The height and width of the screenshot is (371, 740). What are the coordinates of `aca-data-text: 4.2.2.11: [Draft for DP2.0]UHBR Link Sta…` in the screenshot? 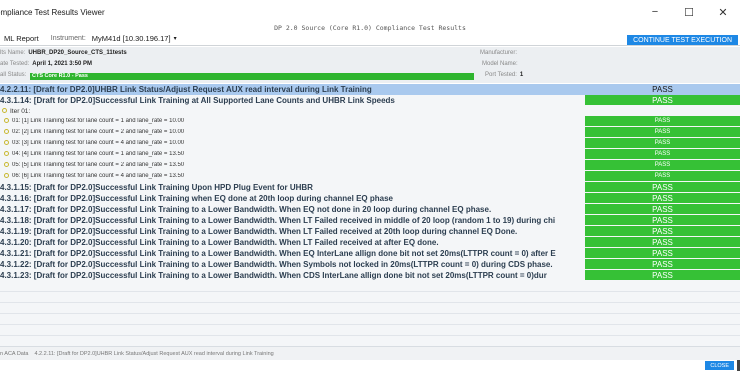 It's located at (154, 353).